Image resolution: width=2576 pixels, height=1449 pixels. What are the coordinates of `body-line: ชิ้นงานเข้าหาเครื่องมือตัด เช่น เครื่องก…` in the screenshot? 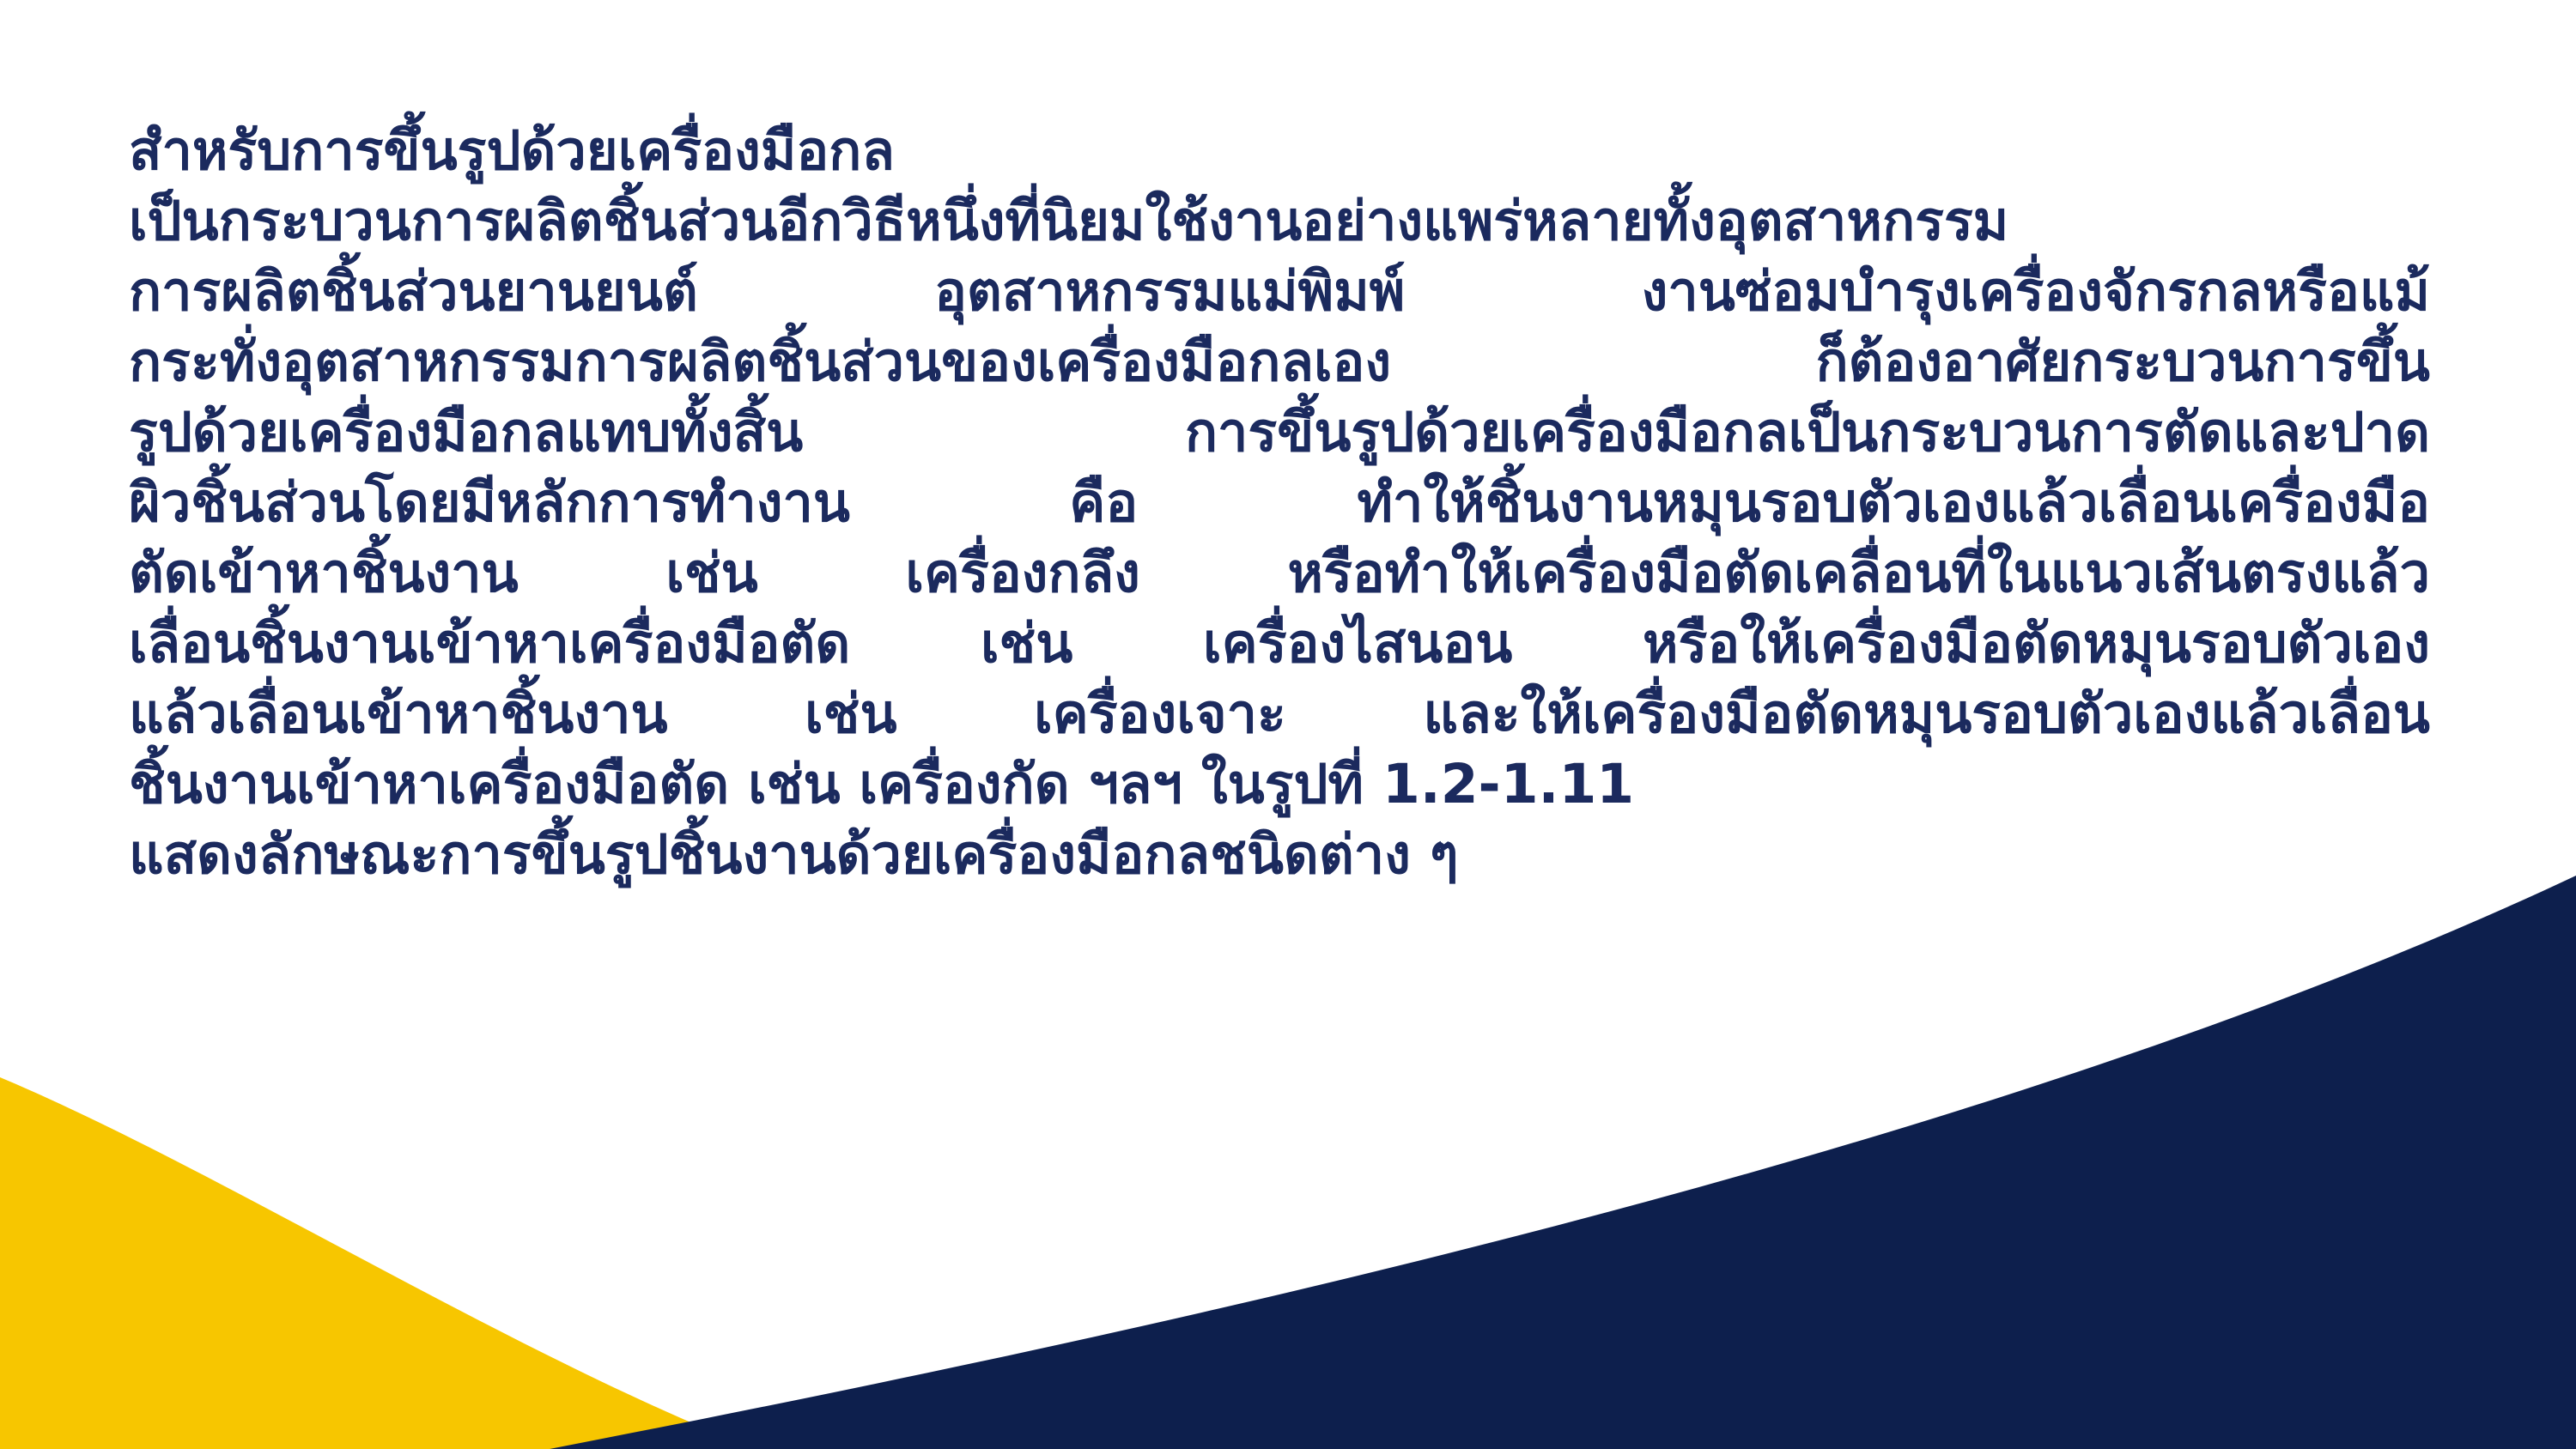 It's located at (882, 784).